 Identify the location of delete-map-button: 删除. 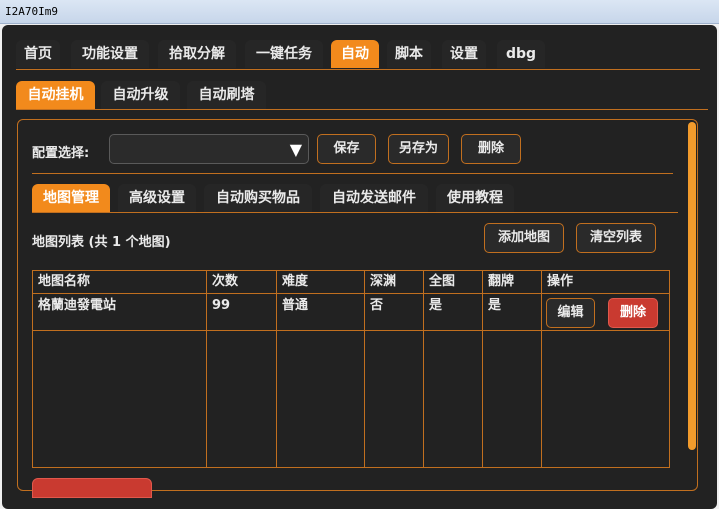
(633, 313).